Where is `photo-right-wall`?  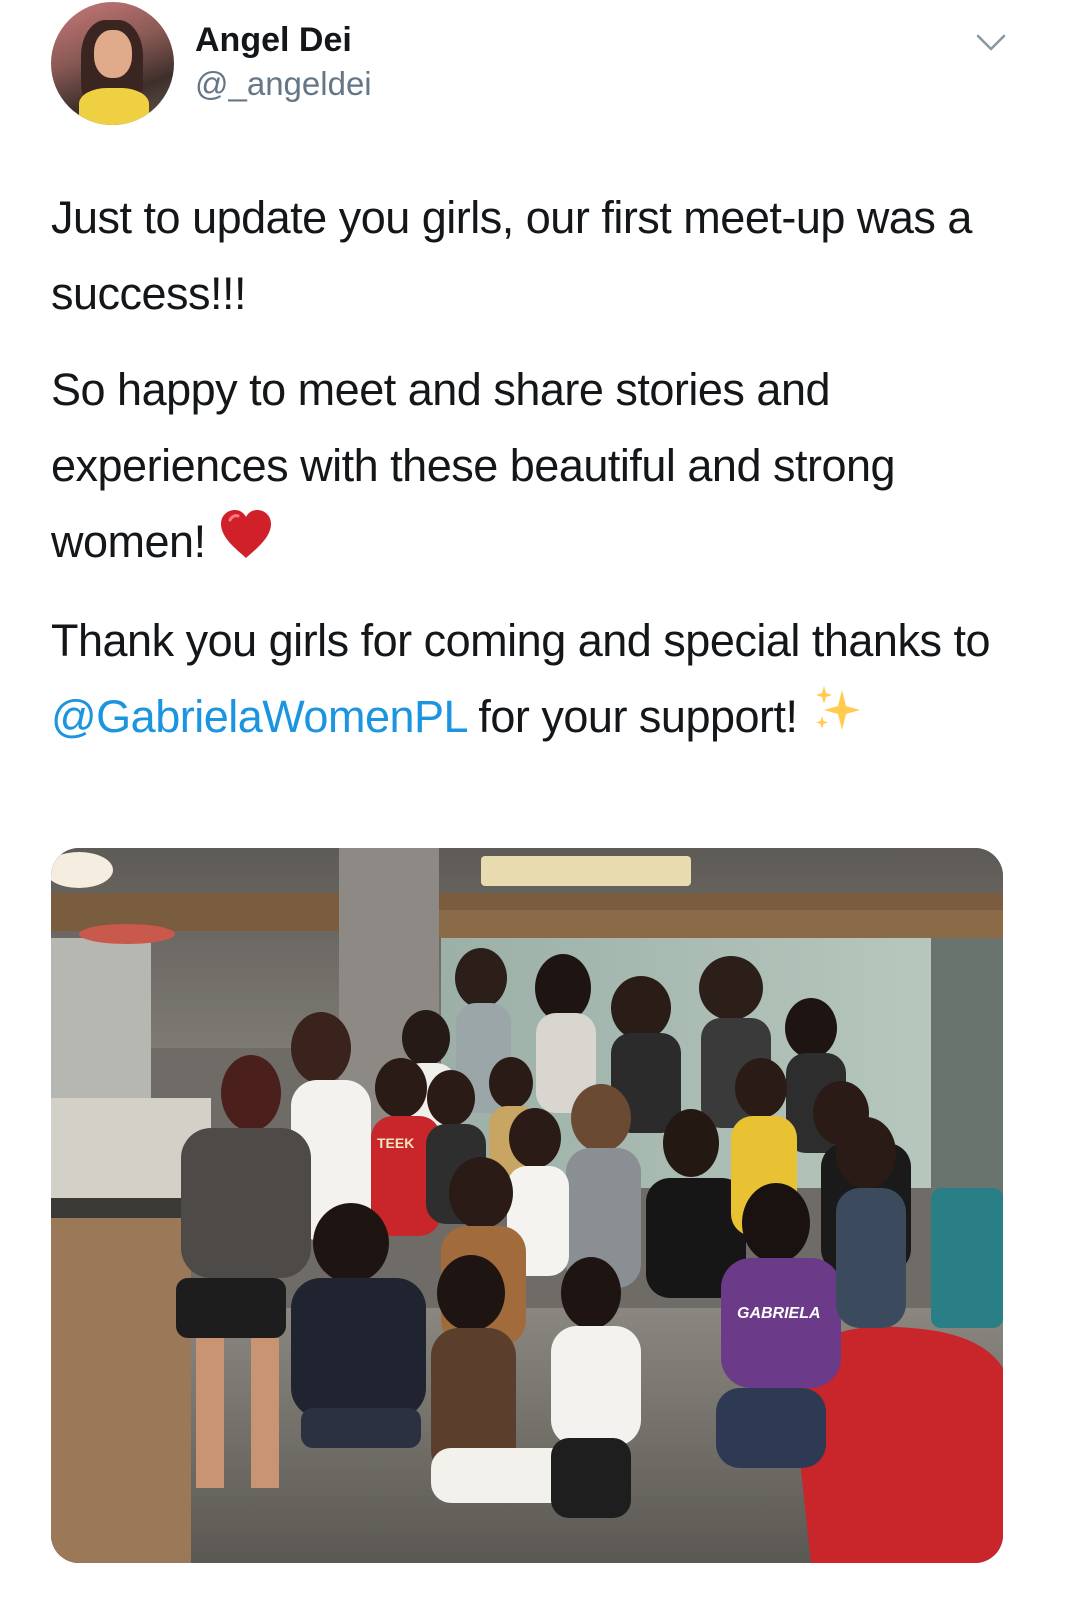 photo-right-wall is located at coordinates (967, 1068).